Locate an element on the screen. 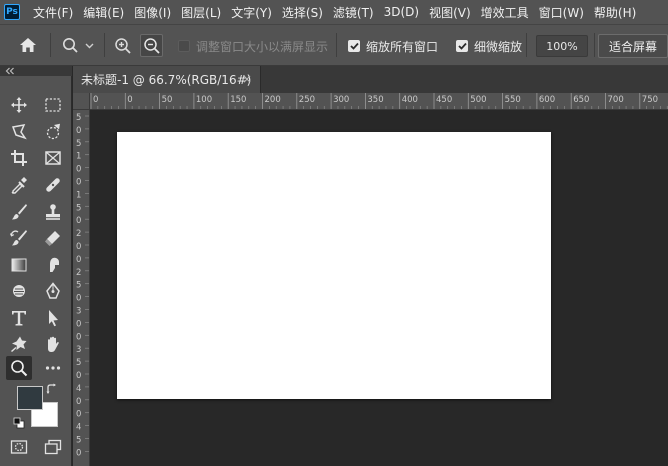 The height and width of the screenshot is (466, 668). ruler-origin is located at coordinates (81, 101).